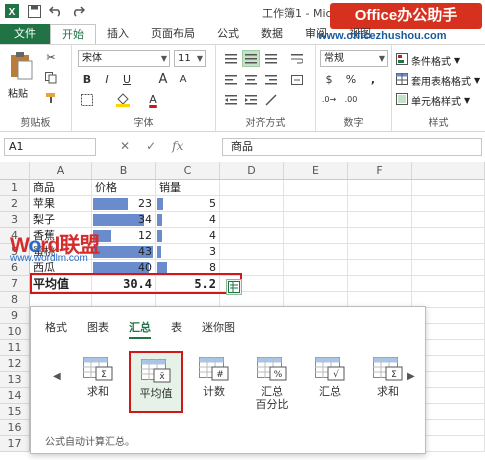  Describe the element at coordinates (15, 188) in the screenshot. I see `row-header-1: 1` at that location.